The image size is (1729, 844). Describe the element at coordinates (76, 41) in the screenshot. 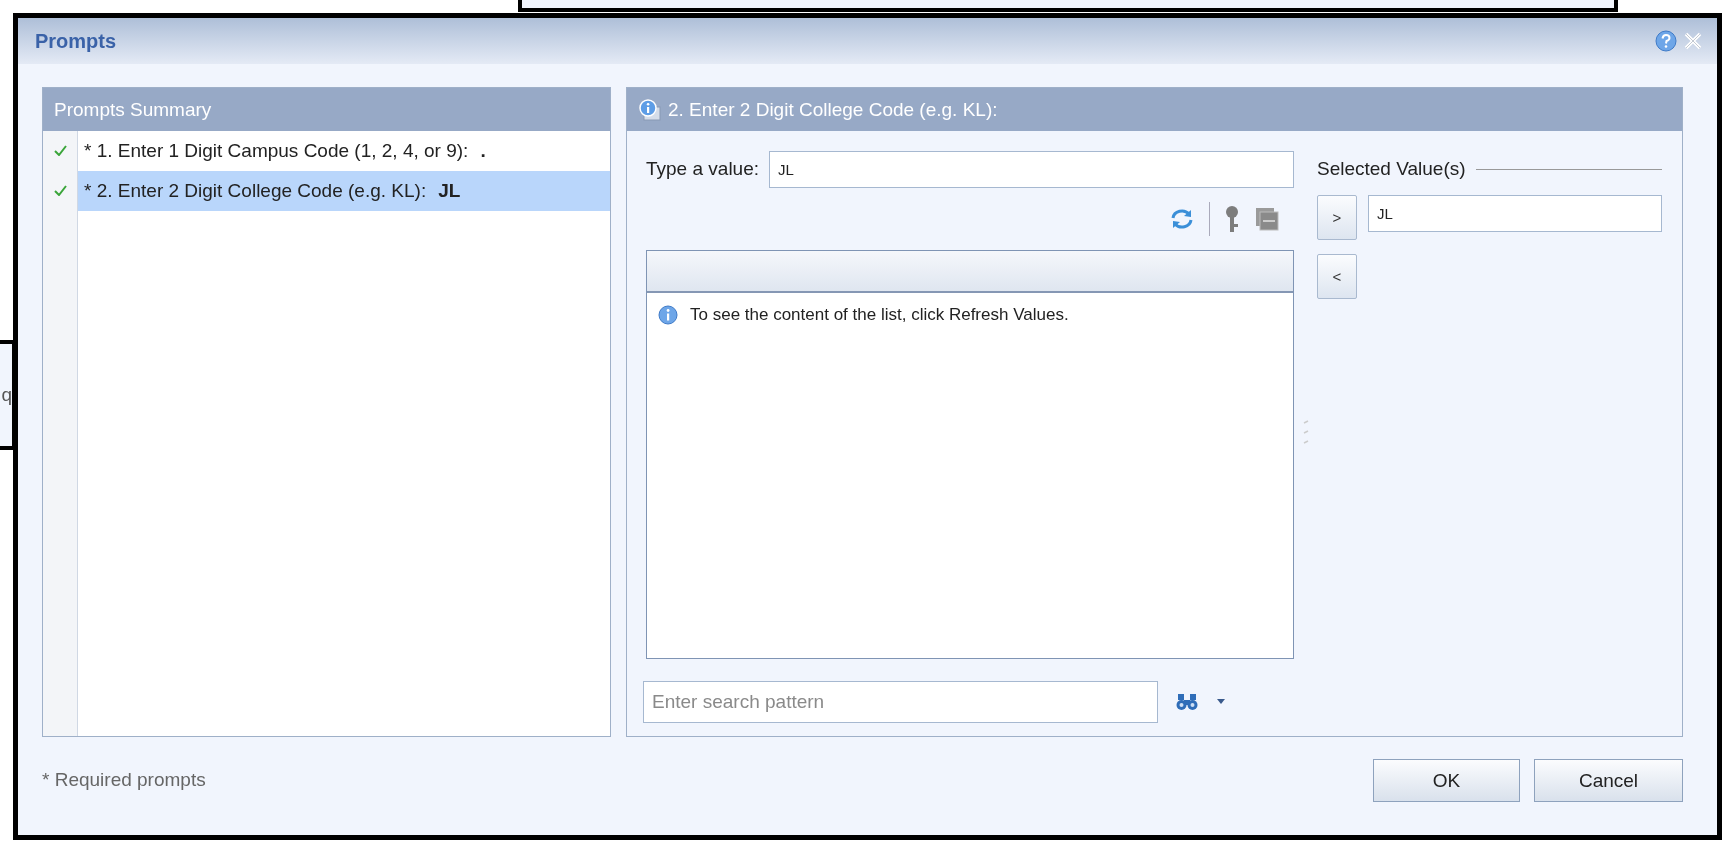

I see `window-title: Prompts` at that location.